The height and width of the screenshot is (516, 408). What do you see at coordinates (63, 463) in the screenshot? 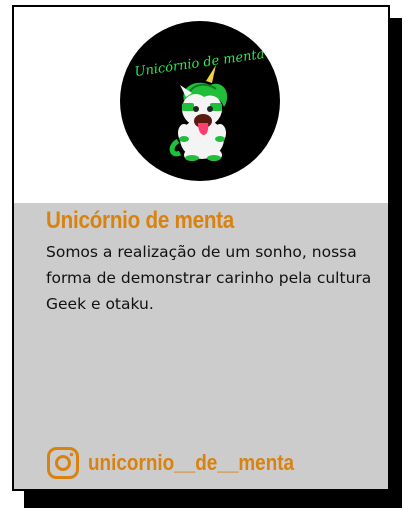
I see `instagram-icon` at bounding box center [63, 463].